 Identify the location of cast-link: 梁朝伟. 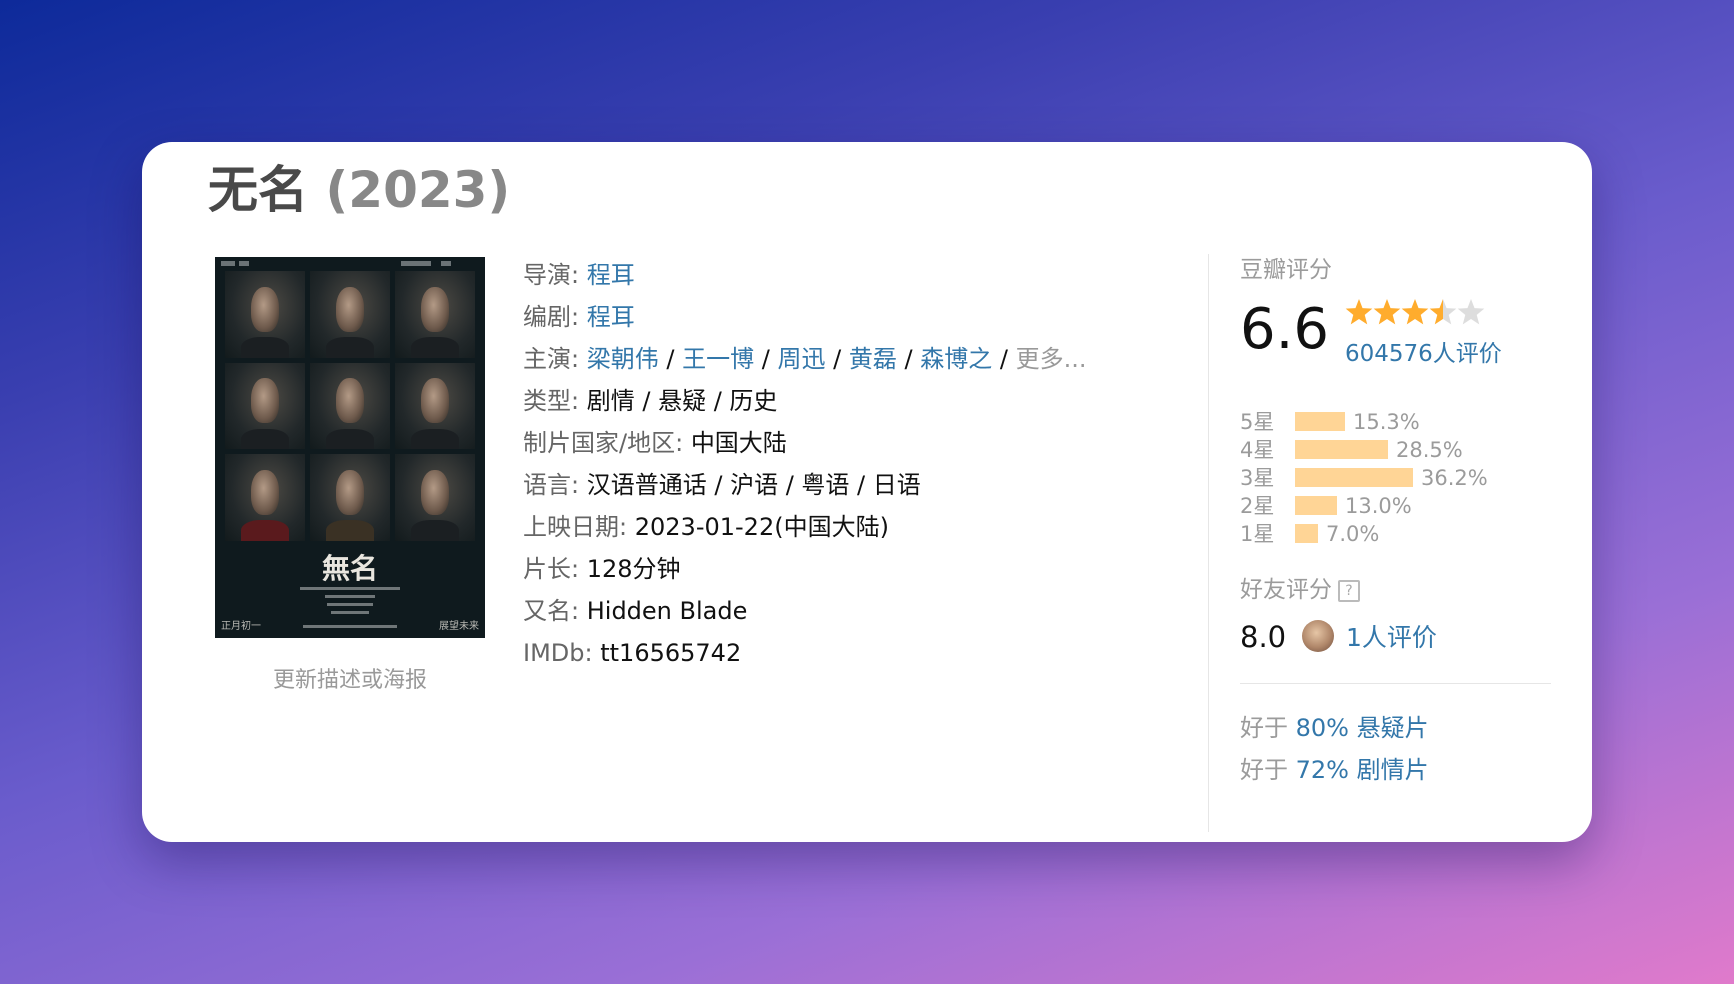
(623, 359).